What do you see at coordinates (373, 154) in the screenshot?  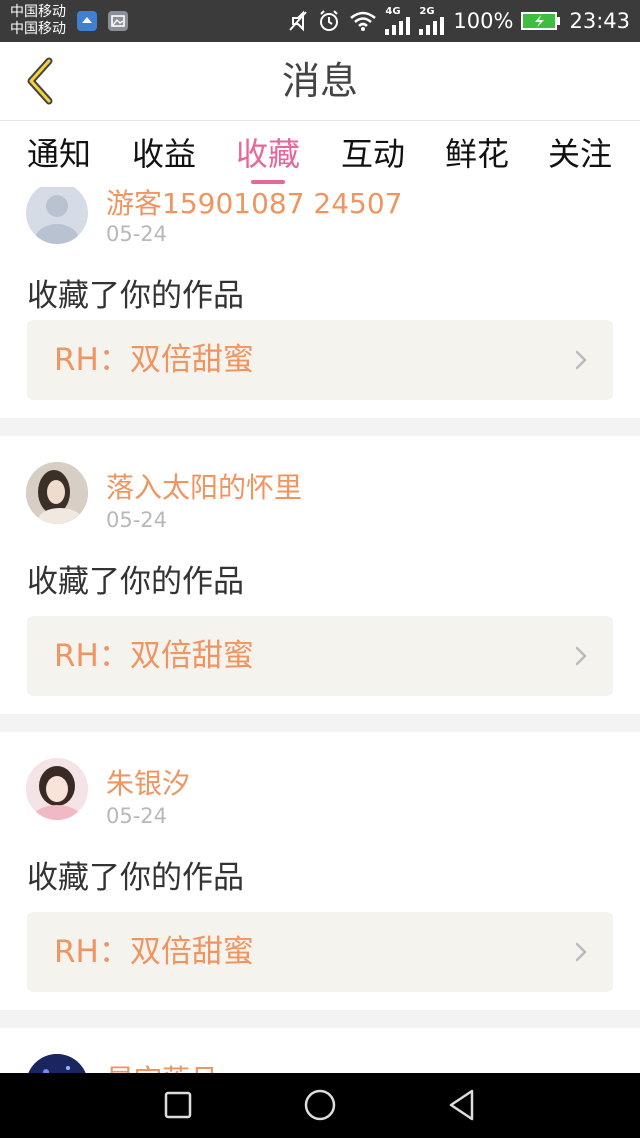 I see `tab-interaction: 互动` at bounding box center [373, 154].